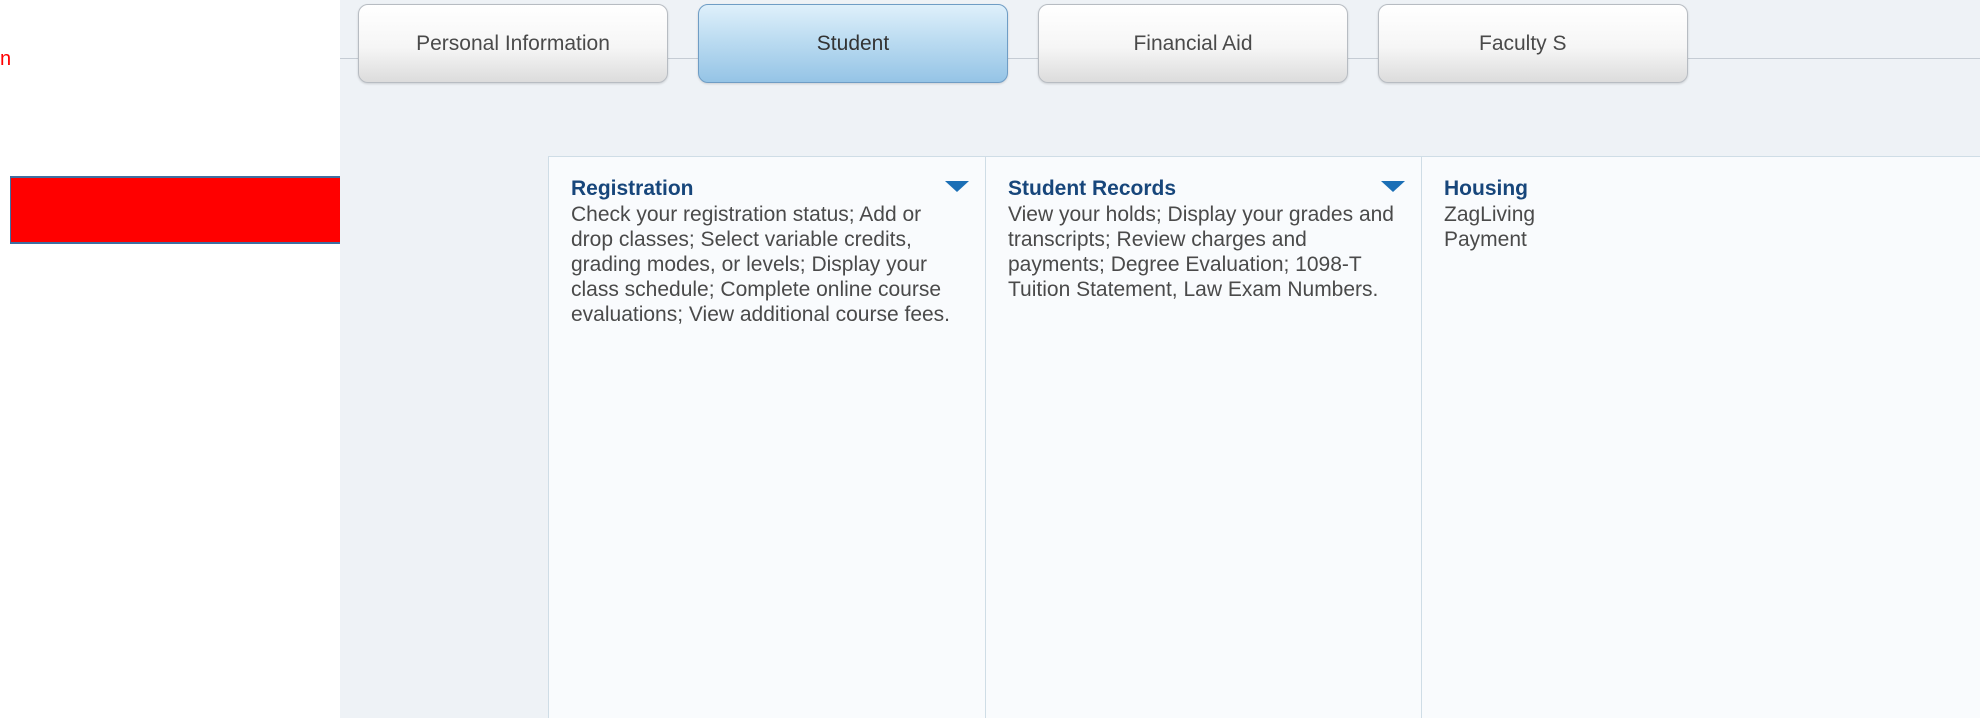 The image size is (1980, 718). What do you see at coordinates (1485, 239) in the screenshot?
I see `housing-line-2: Payment` at bounding box center [1485, 239].